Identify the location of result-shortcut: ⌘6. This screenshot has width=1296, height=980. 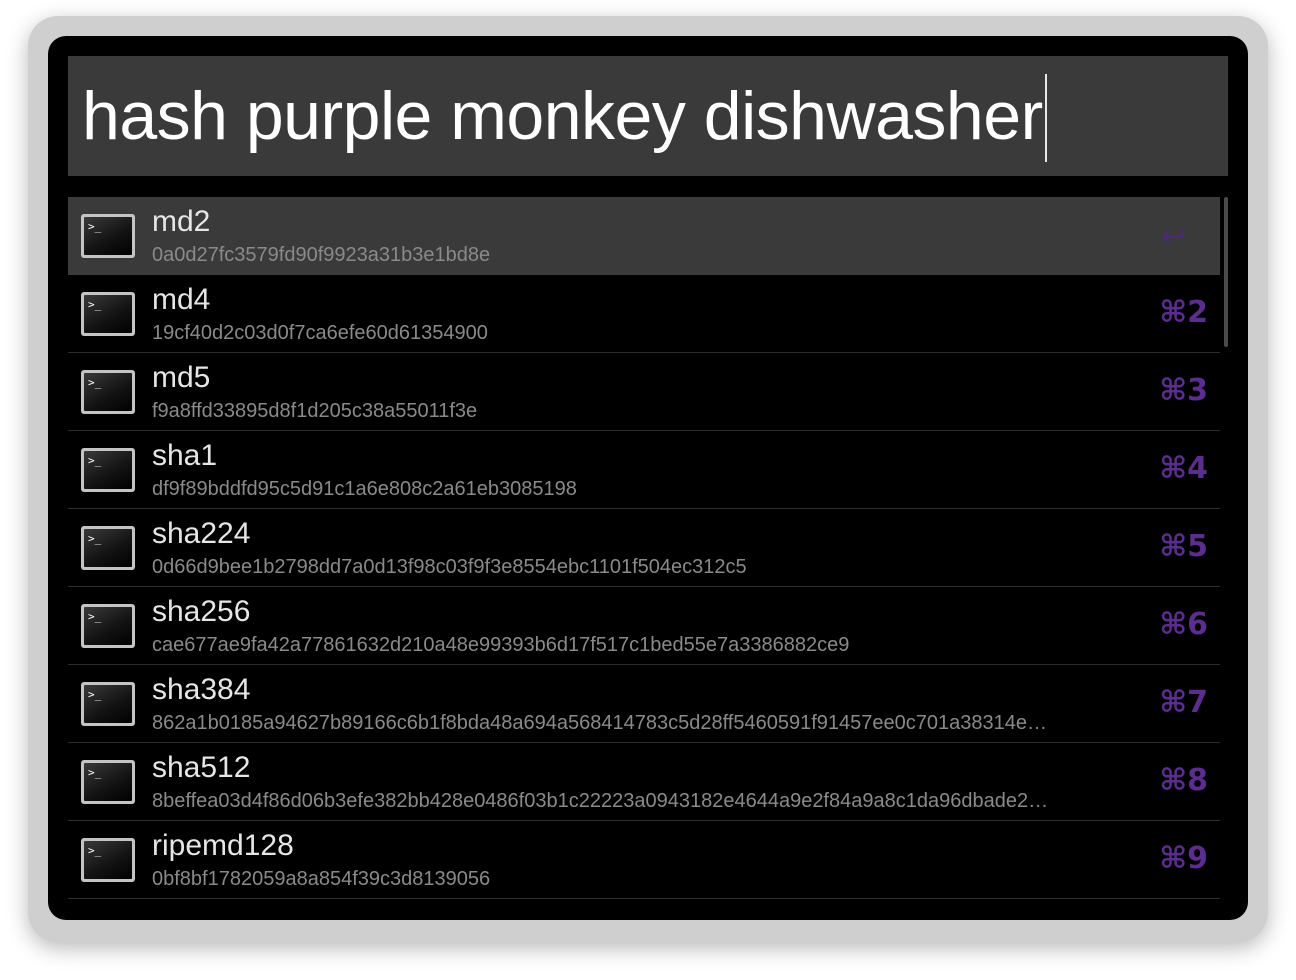
(1183, 624).